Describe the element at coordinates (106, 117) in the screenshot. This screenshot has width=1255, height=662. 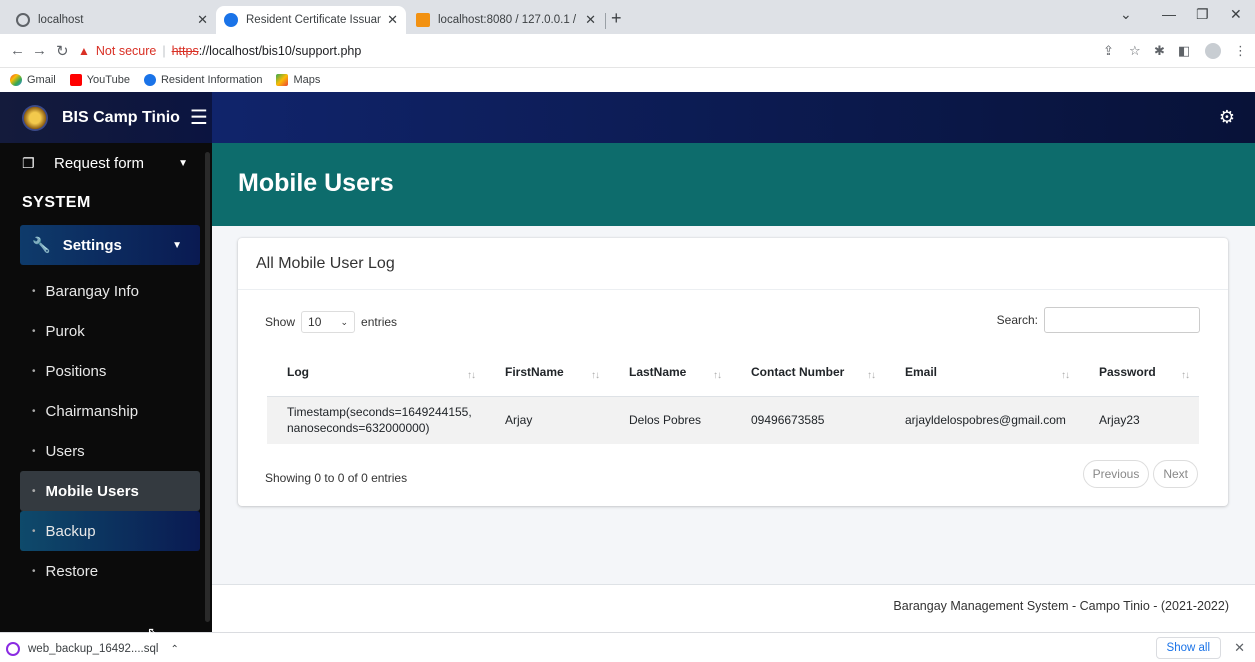
I see `sidebar-brand: BIS Camp Tinio ☰` at that location.